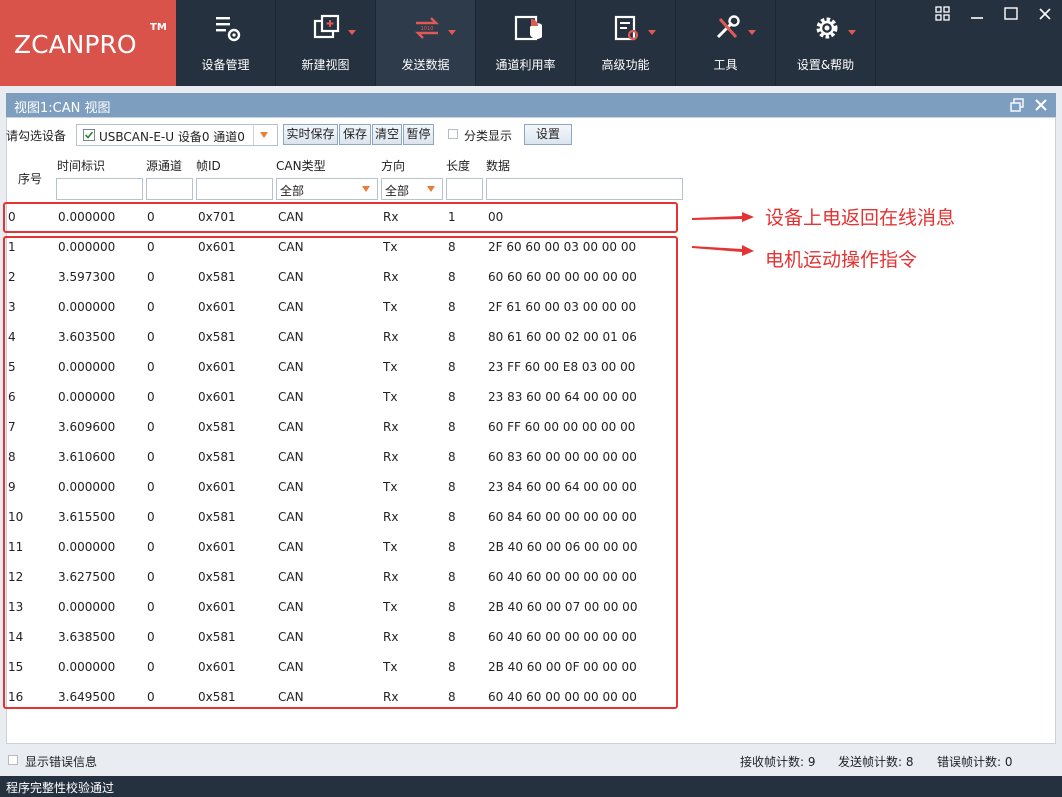  I want to click on send-data-icon: 1010, so click(427, 28).